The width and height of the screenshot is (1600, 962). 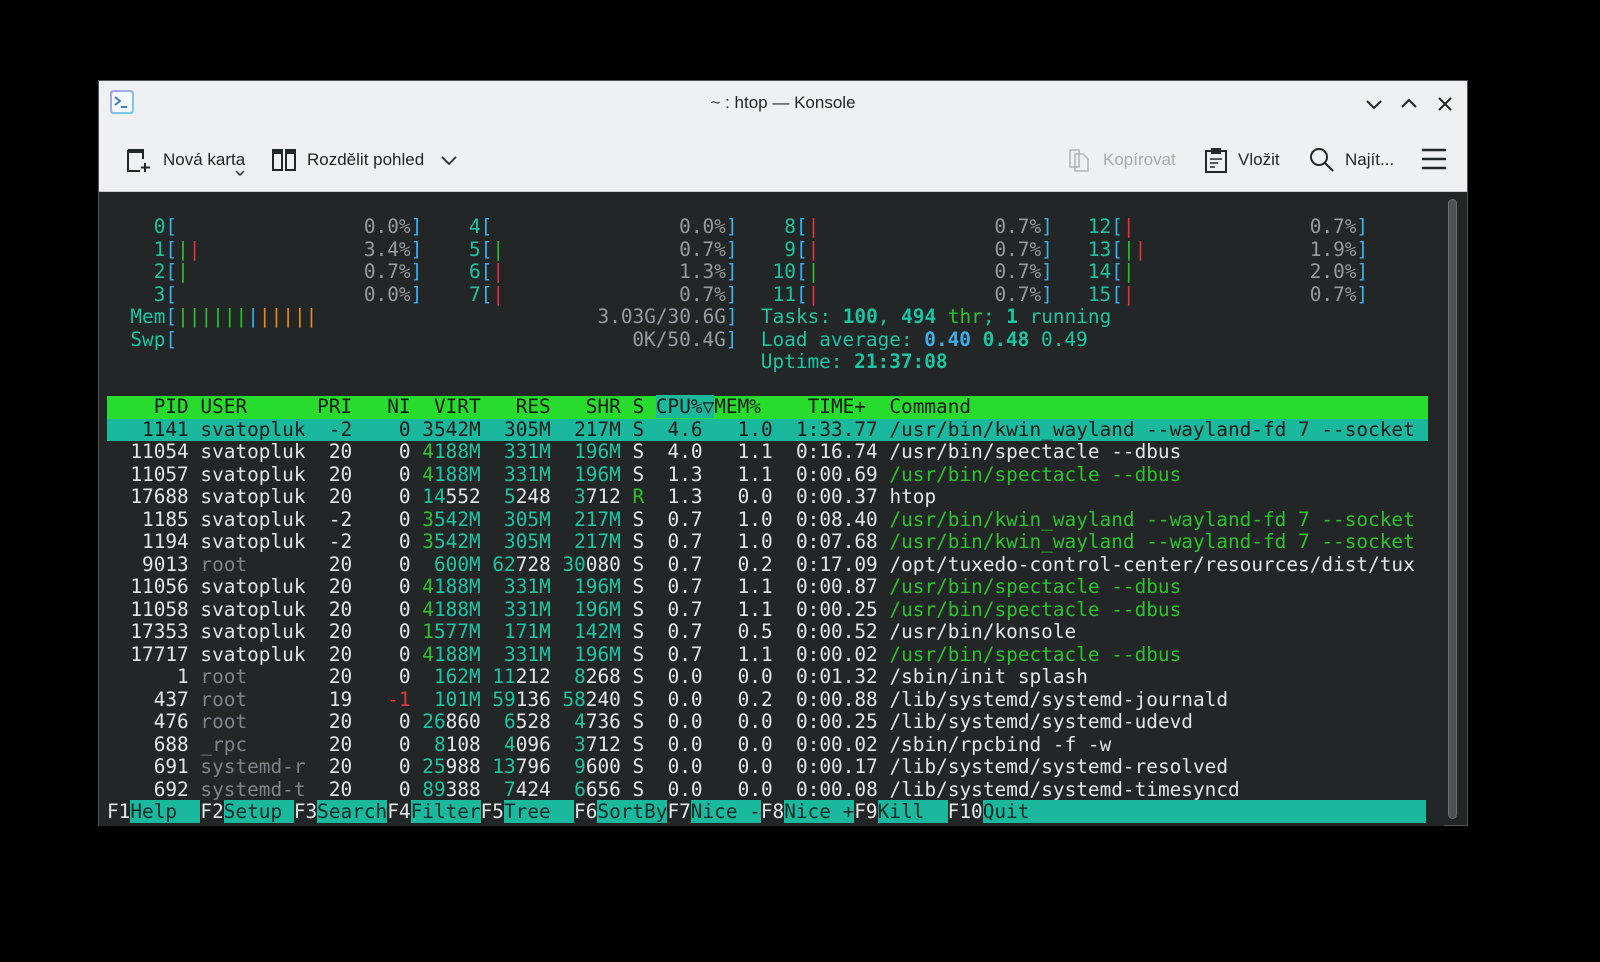 I want to click on load-label: Load average:, so click(x=842, y=339).